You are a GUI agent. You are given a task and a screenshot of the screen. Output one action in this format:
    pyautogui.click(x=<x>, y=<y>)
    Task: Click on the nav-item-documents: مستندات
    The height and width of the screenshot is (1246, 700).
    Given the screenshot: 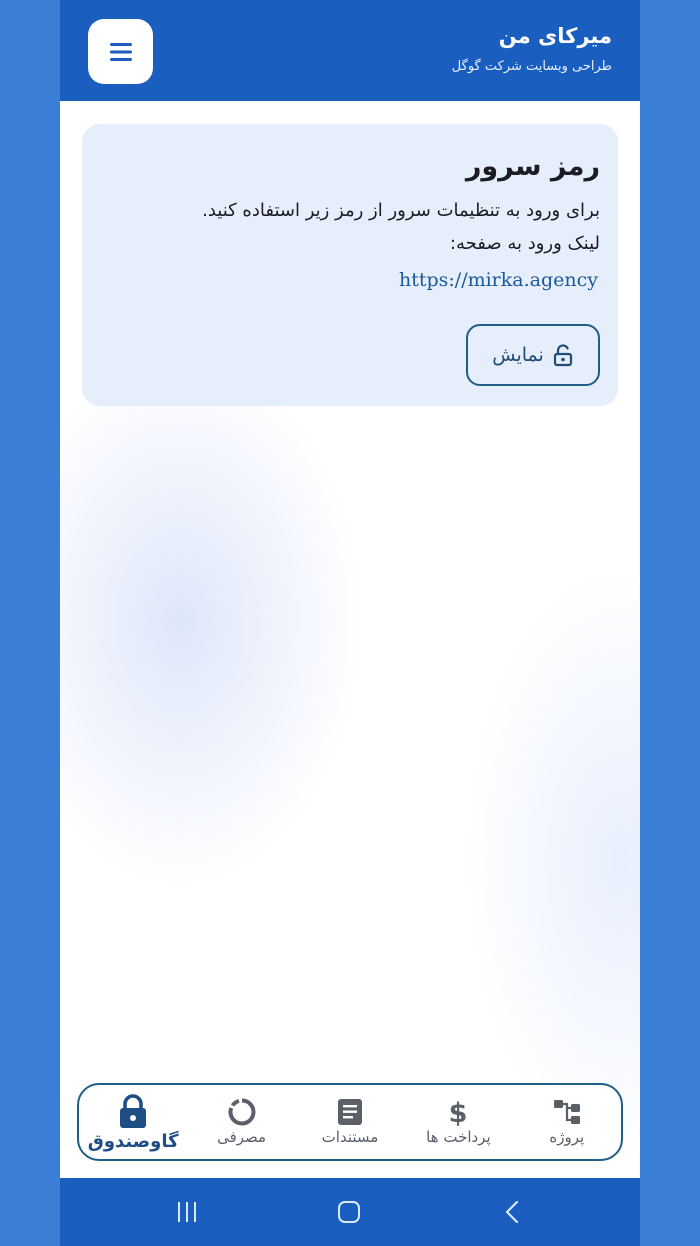 What is the action you would take?
    pyautogui.click(x=350, y=1122)
    